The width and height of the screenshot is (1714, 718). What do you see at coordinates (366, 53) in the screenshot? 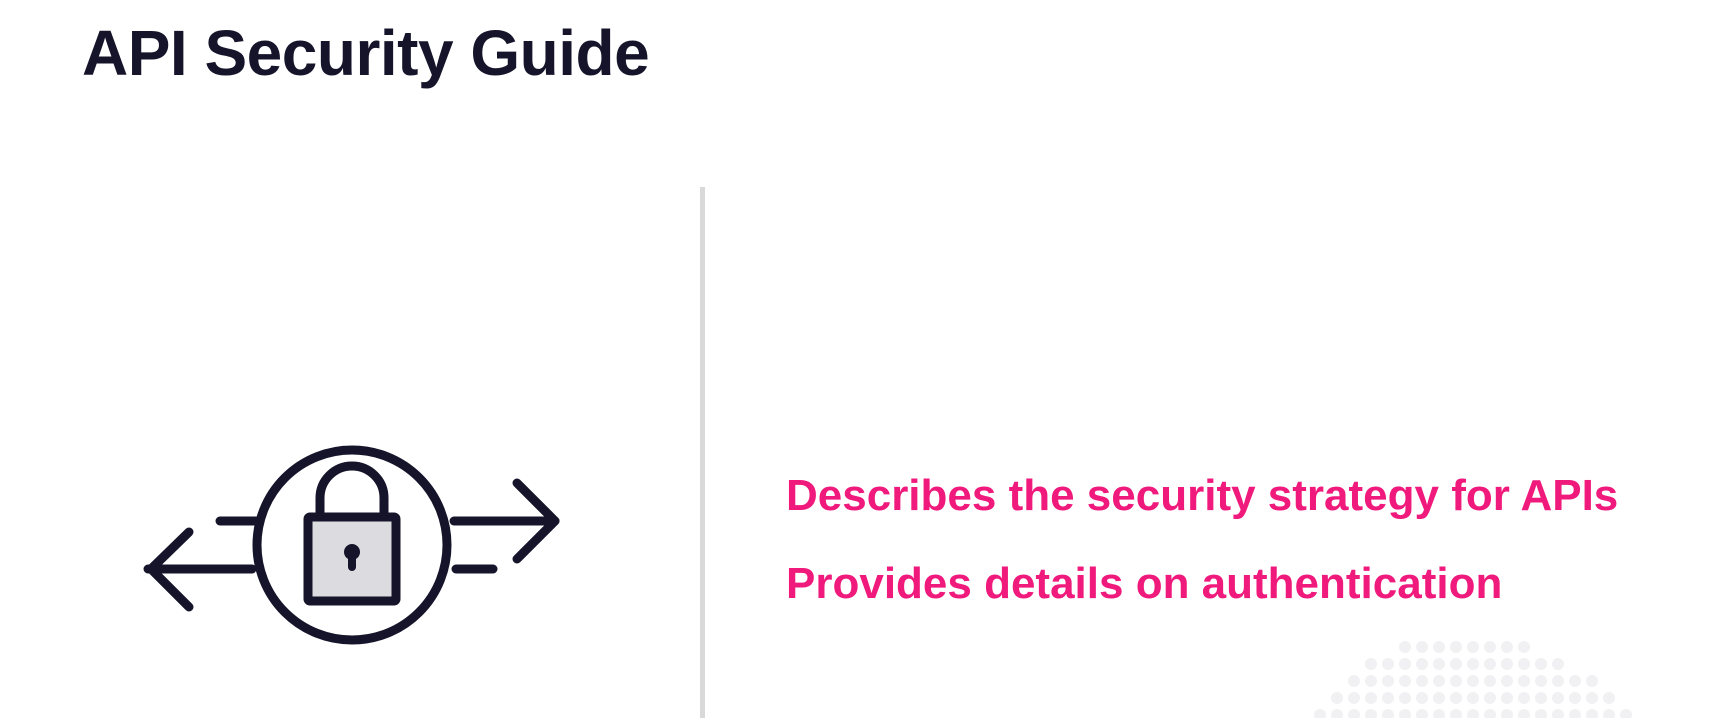
I see `page-title: API Security Guide` at bounding box center [366, 53].